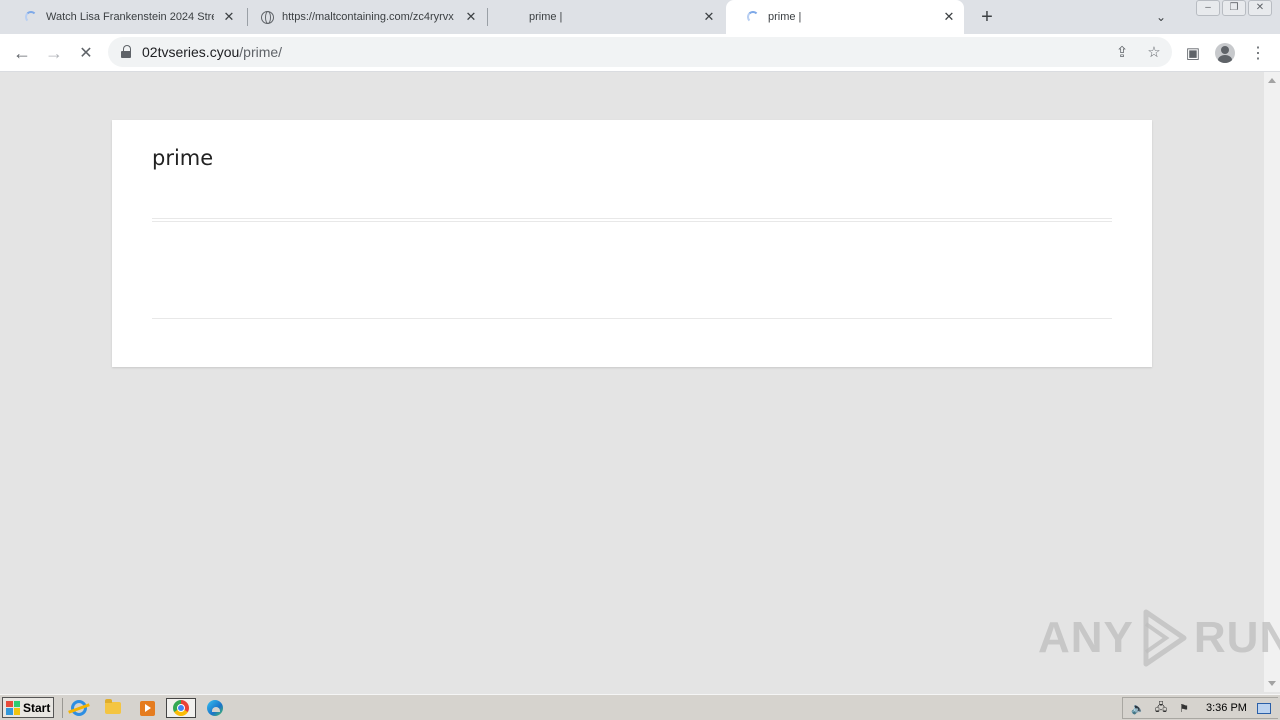 This screenshot has height=720, width=1280. What do you see at coordinates (147, 708) in the screenshot?
I see `media-player-icon` at bounding box center [147, 708].